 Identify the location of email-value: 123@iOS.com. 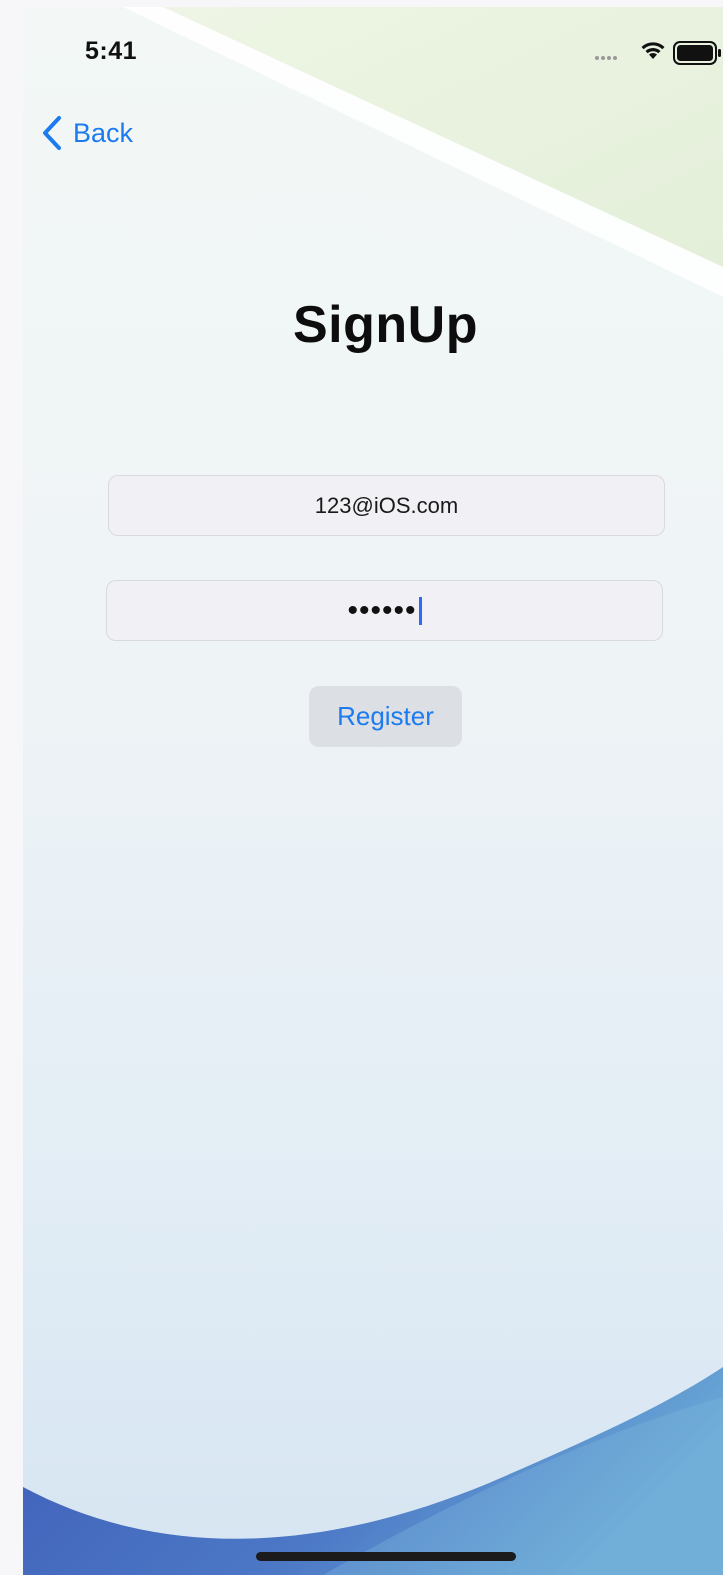
(386, 505).